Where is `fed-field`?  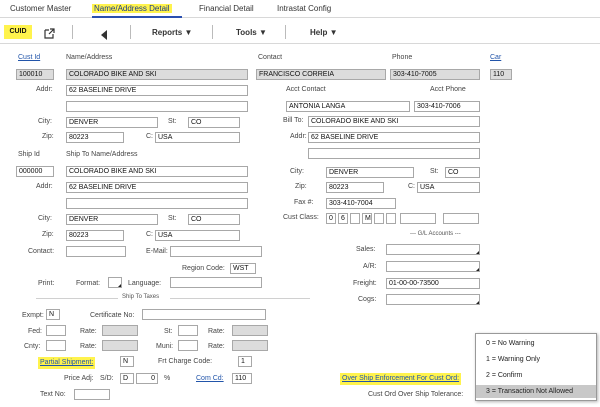
fed-field is located at coordinates (56, 330).